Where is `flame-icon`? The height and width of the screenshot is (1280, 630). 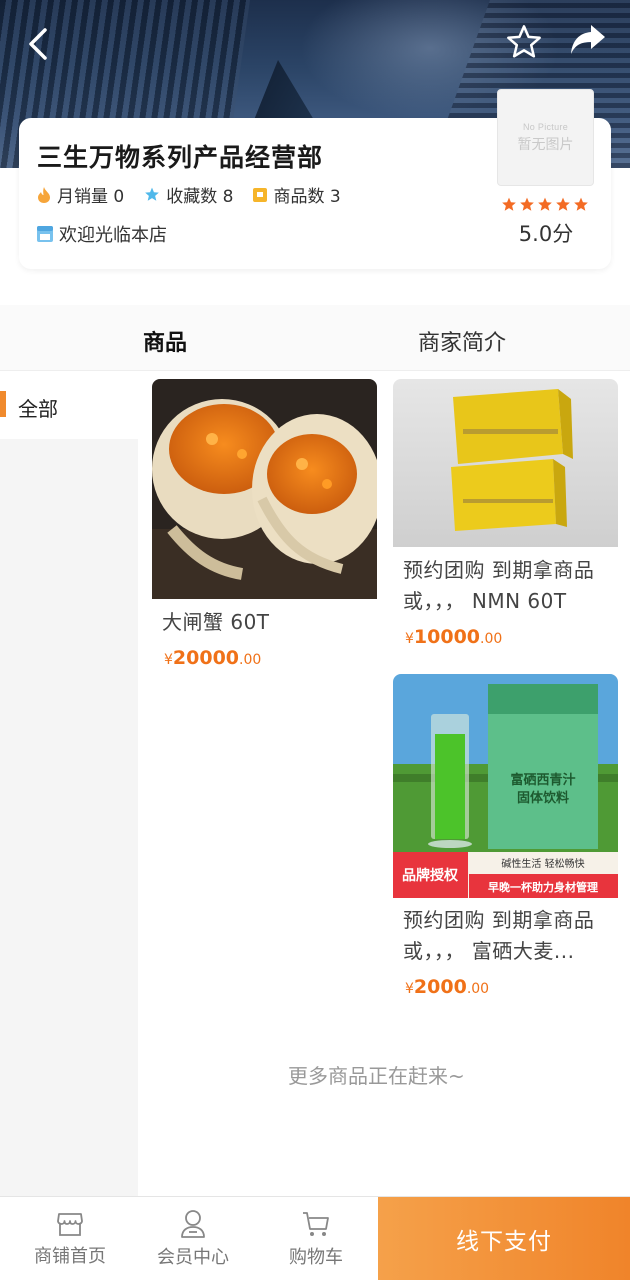 flame-icon is located at coordinates (44, 194).